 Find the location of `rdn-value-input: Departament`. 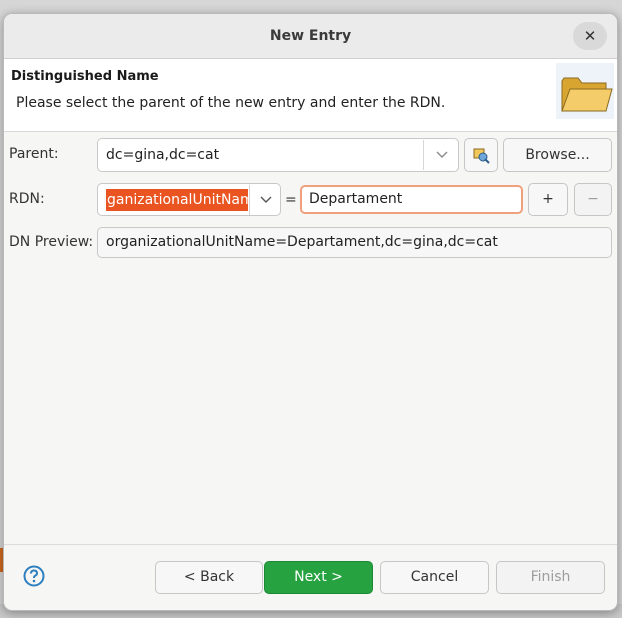

rdn-value-input: Departament is located at coordinates (411, 199).